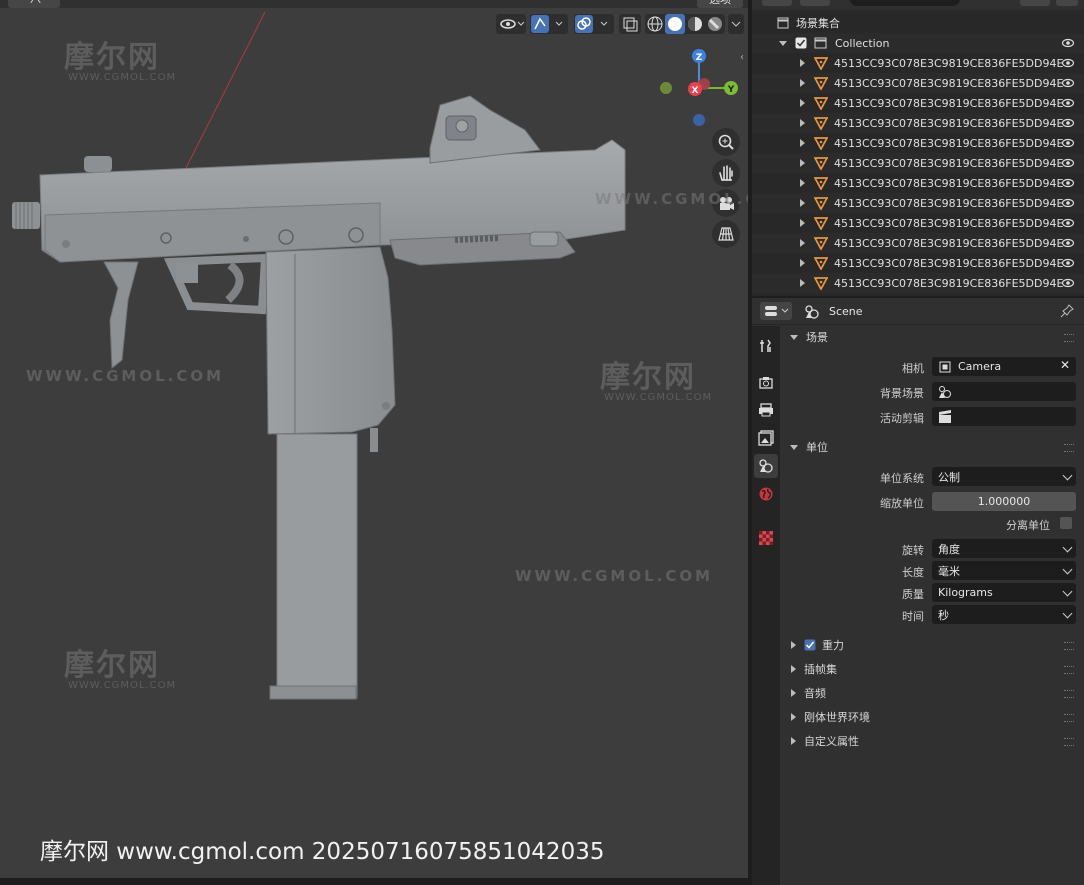 This screenshot has height=885, width=1084. I want to click on tab-scene, so click(766, 466).